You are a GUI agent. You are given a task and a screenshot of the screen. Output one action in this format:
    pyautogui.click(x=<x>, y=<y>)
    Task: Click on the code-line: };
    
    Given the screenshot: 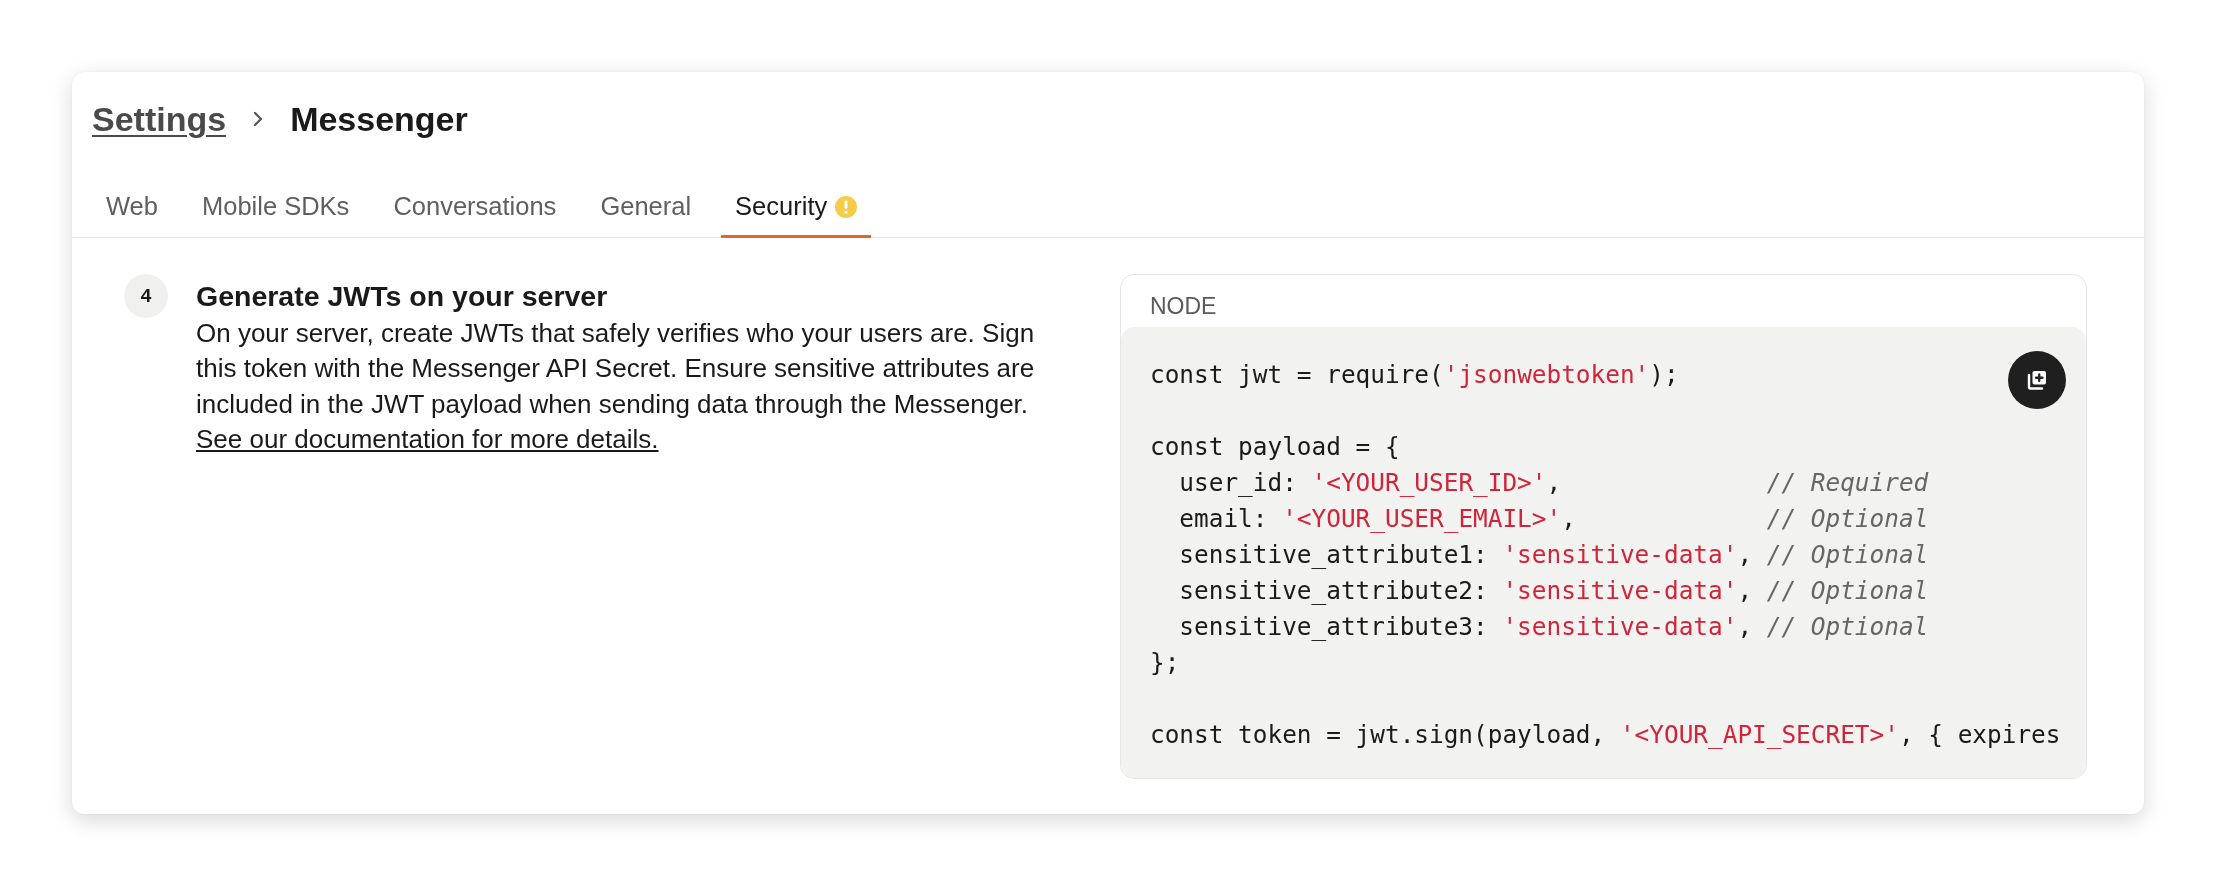 What is the action you would take?
    pyautogui.click(x=1165, y=662)
    